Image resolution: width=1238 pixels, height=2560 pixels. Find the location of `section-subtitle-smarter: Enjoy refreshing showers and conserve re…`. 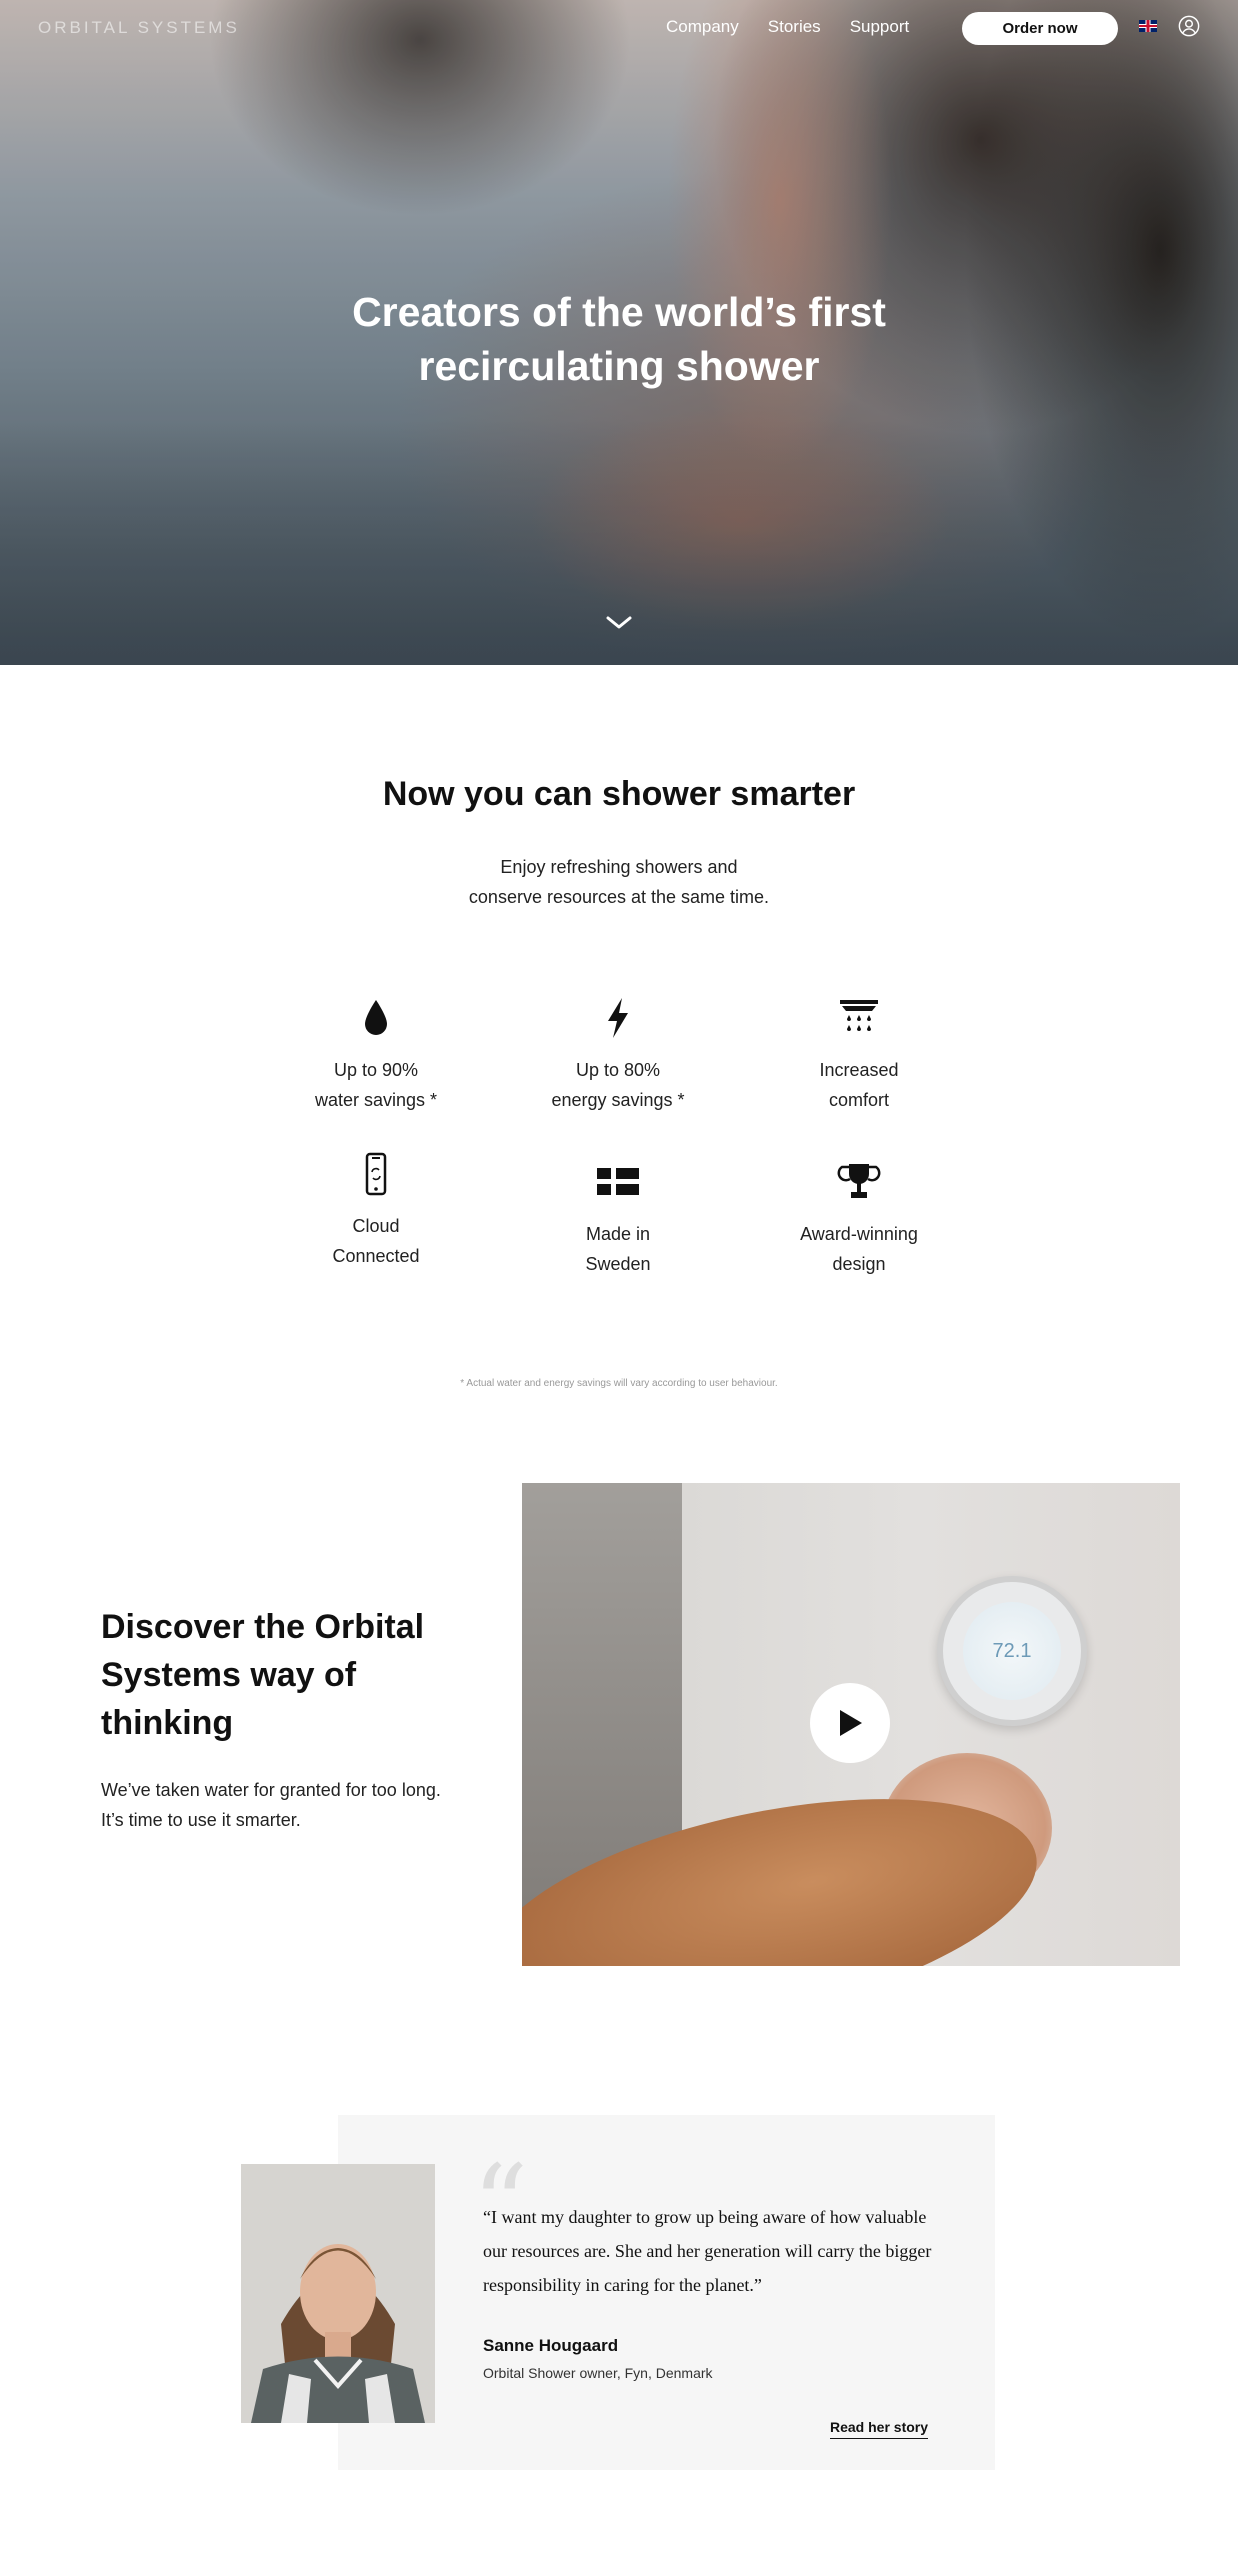

section-subtitle-smarter: Enjoy refreshing showers and conserve re… is located at coordinates (619, 882).